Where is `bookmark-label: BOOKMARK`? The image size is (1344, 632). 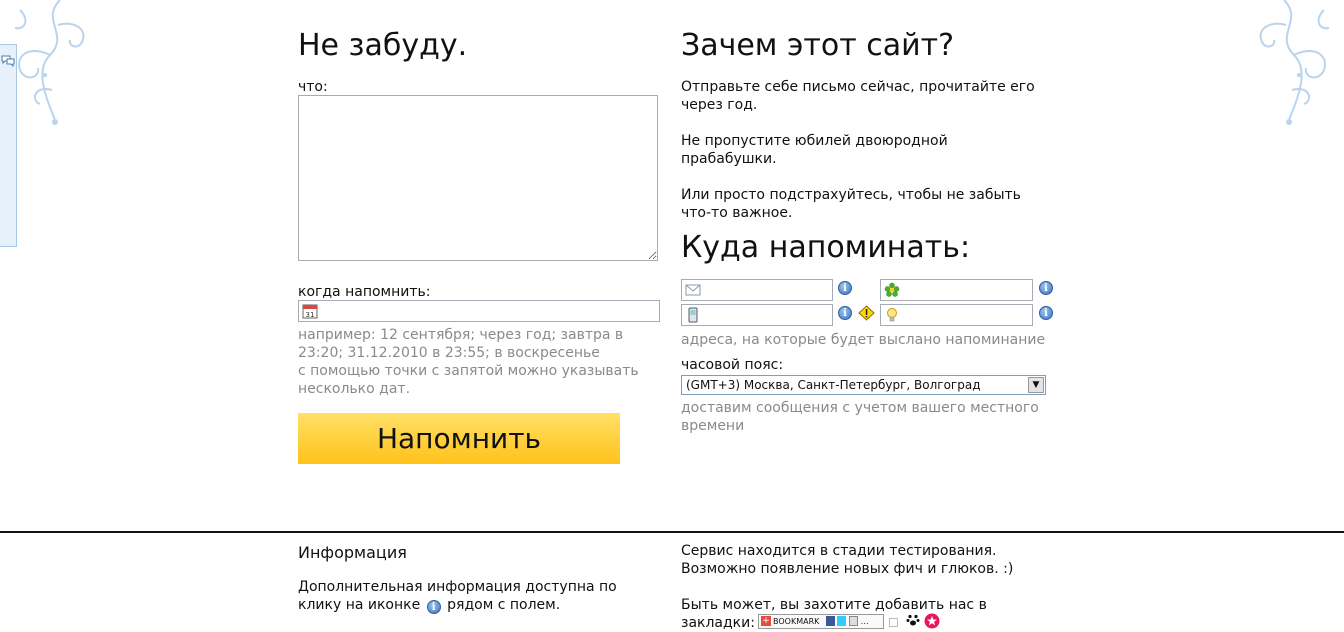 bookmark-label: BOOKMARK is located at coordinates (796, 621).